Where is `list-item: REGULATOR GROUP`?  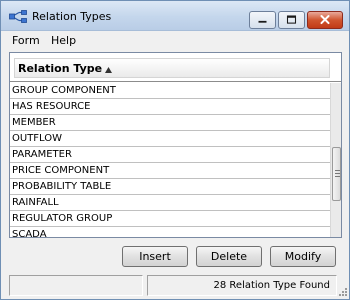
list-item: REGULATOR GROUP is located at coordinates (170, 219).